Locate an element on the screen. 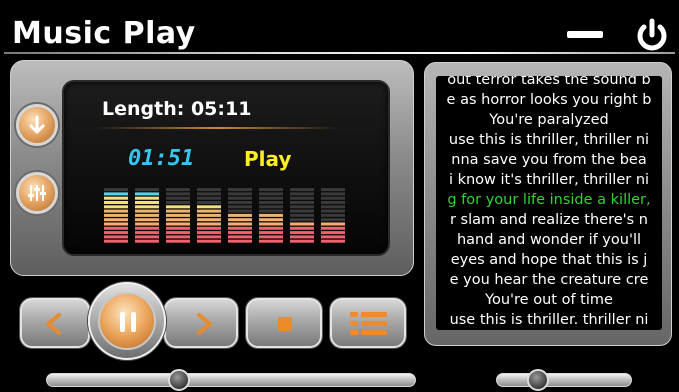  minimize-button is located at coordinates (585, 34).